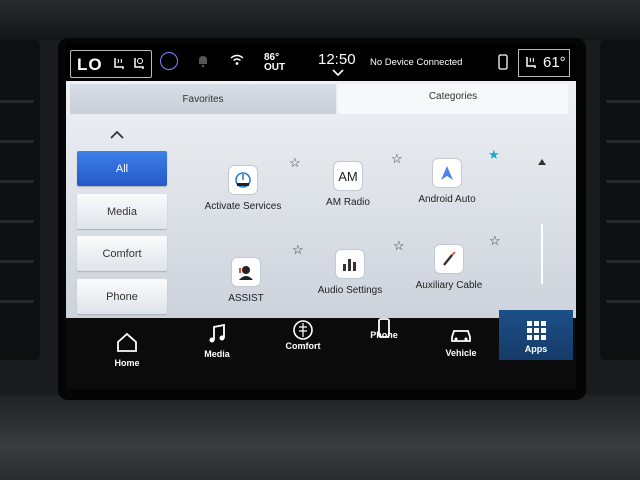 This screenshot has height=480, width=640. Describe the element at coordinates (447, 173) in the screenshot. I see `android-auto-icon` at that location.